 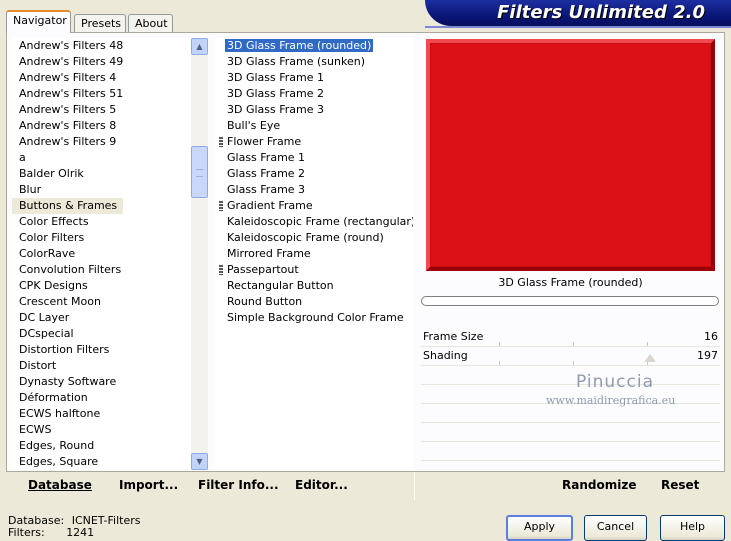 I want to click on filter-item: 3D Glass Frame (sunken), so click(x=314, y=62).